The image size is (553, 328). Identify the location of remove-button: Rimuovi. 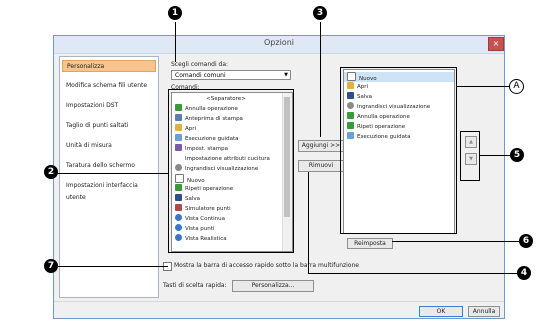
(321, 166).